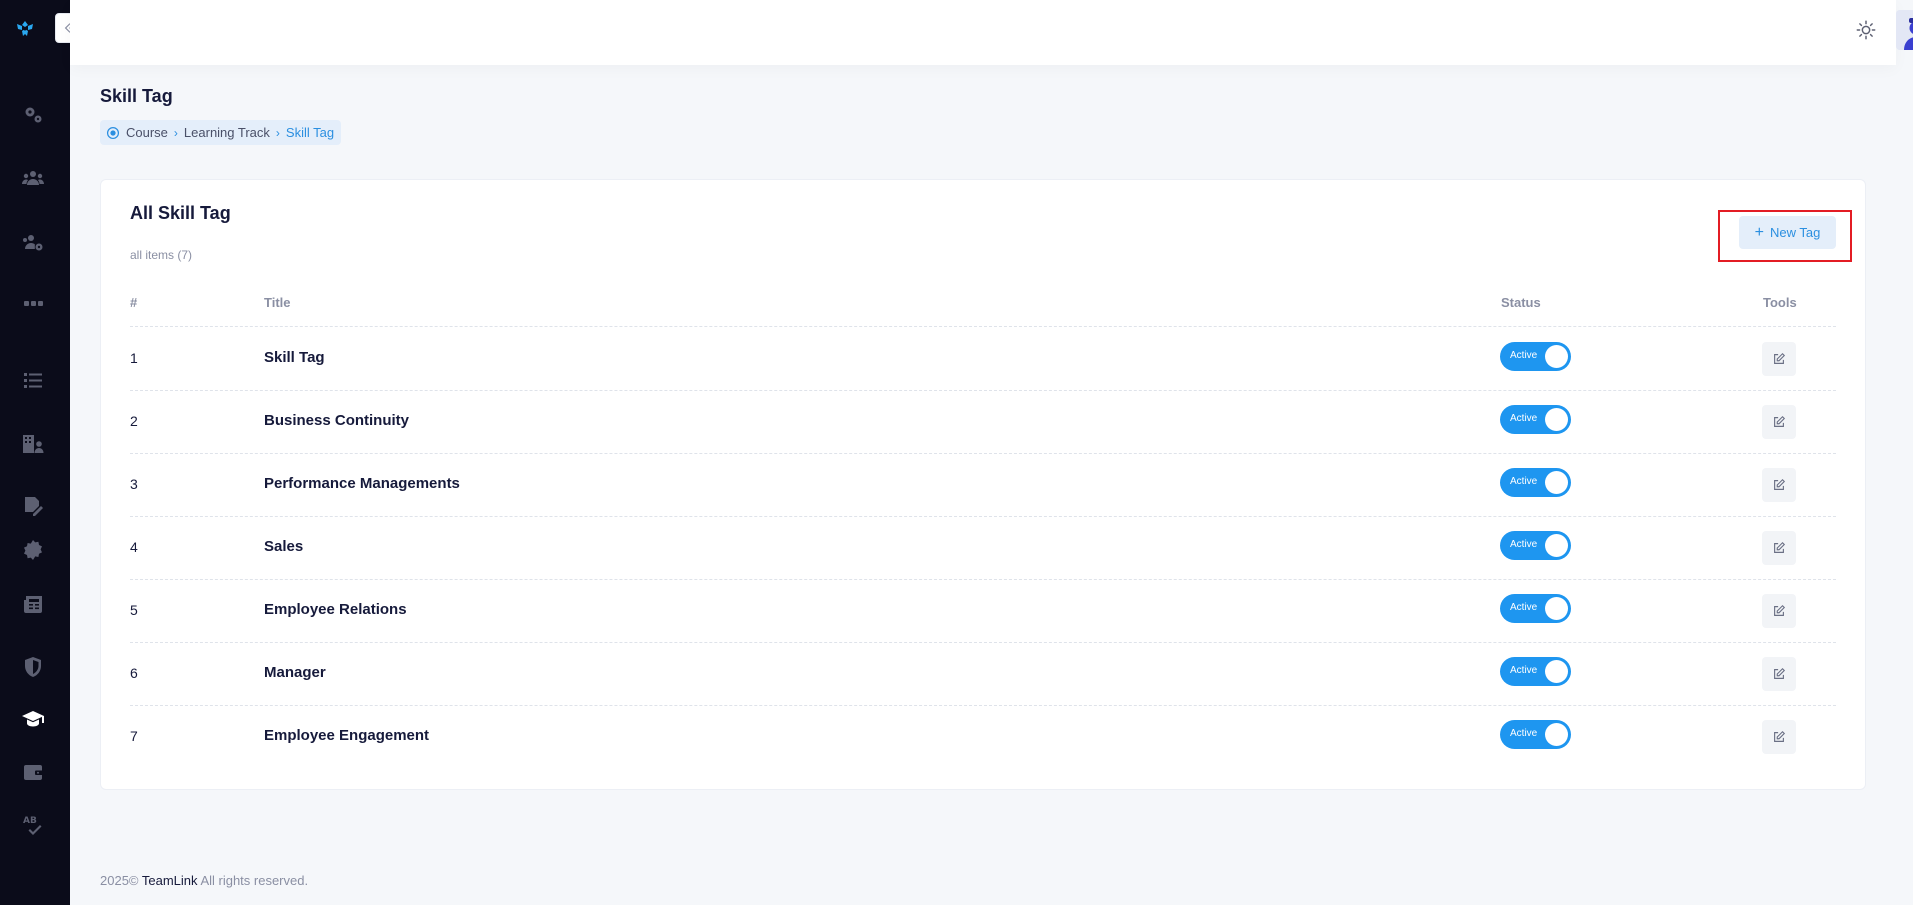  I want to click on new-tag-button: + New Tag, so click(1787, 232).